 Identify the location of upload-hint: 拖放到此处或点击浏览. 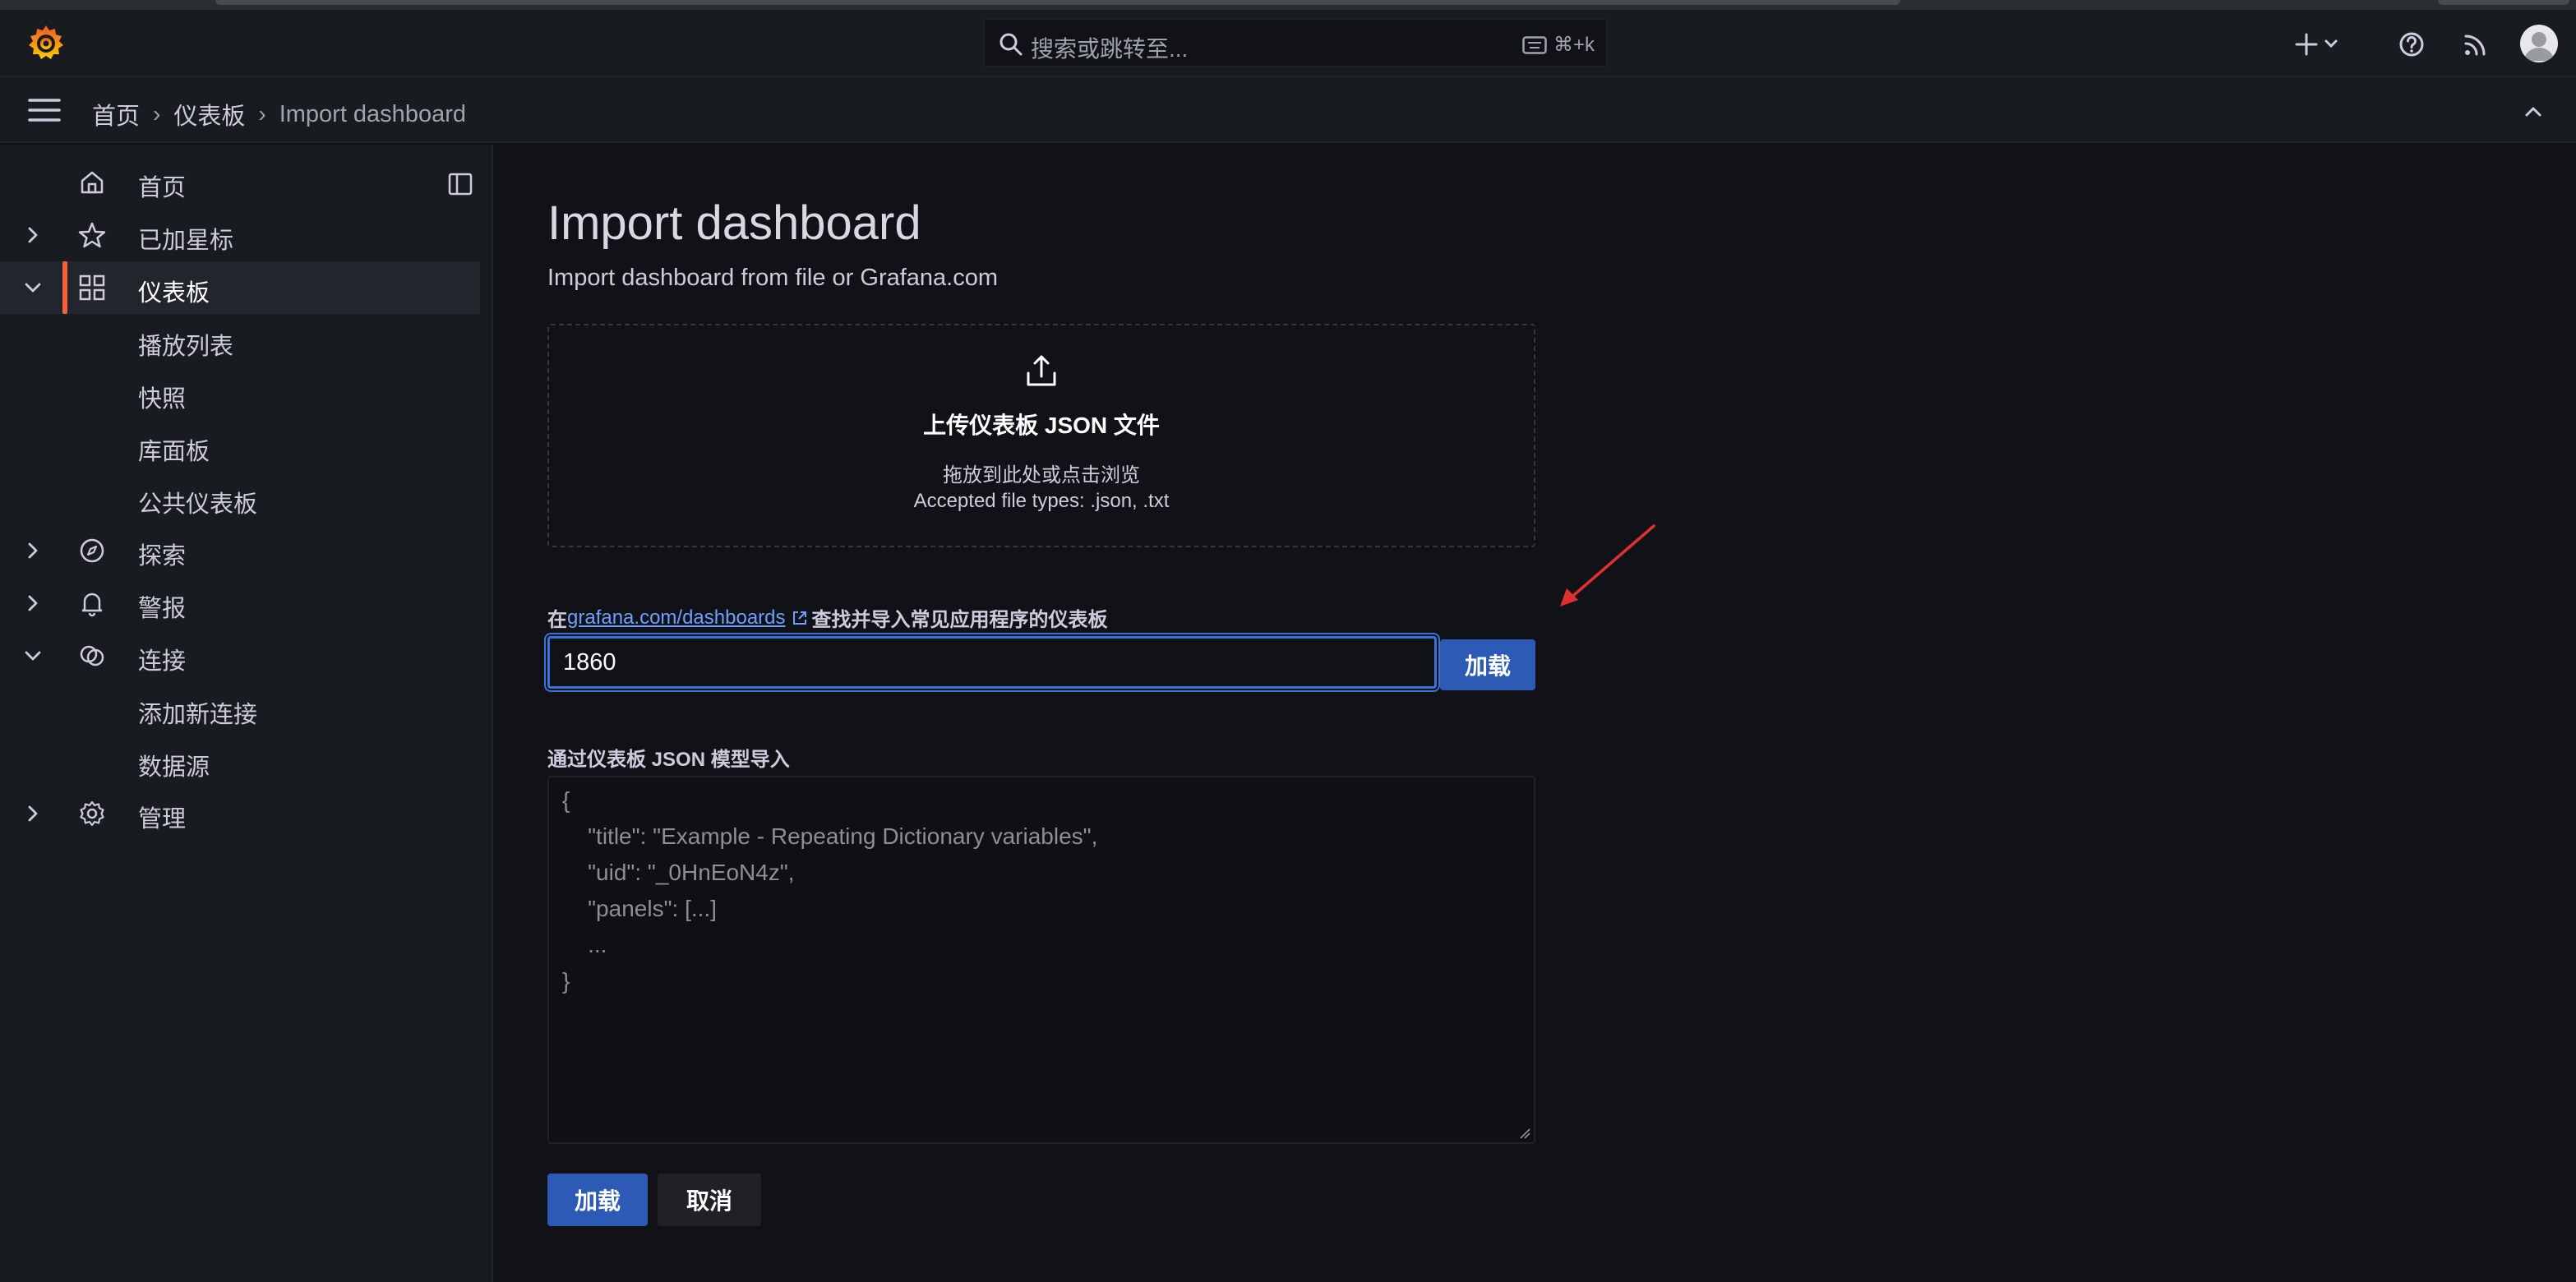
(1041, 475).